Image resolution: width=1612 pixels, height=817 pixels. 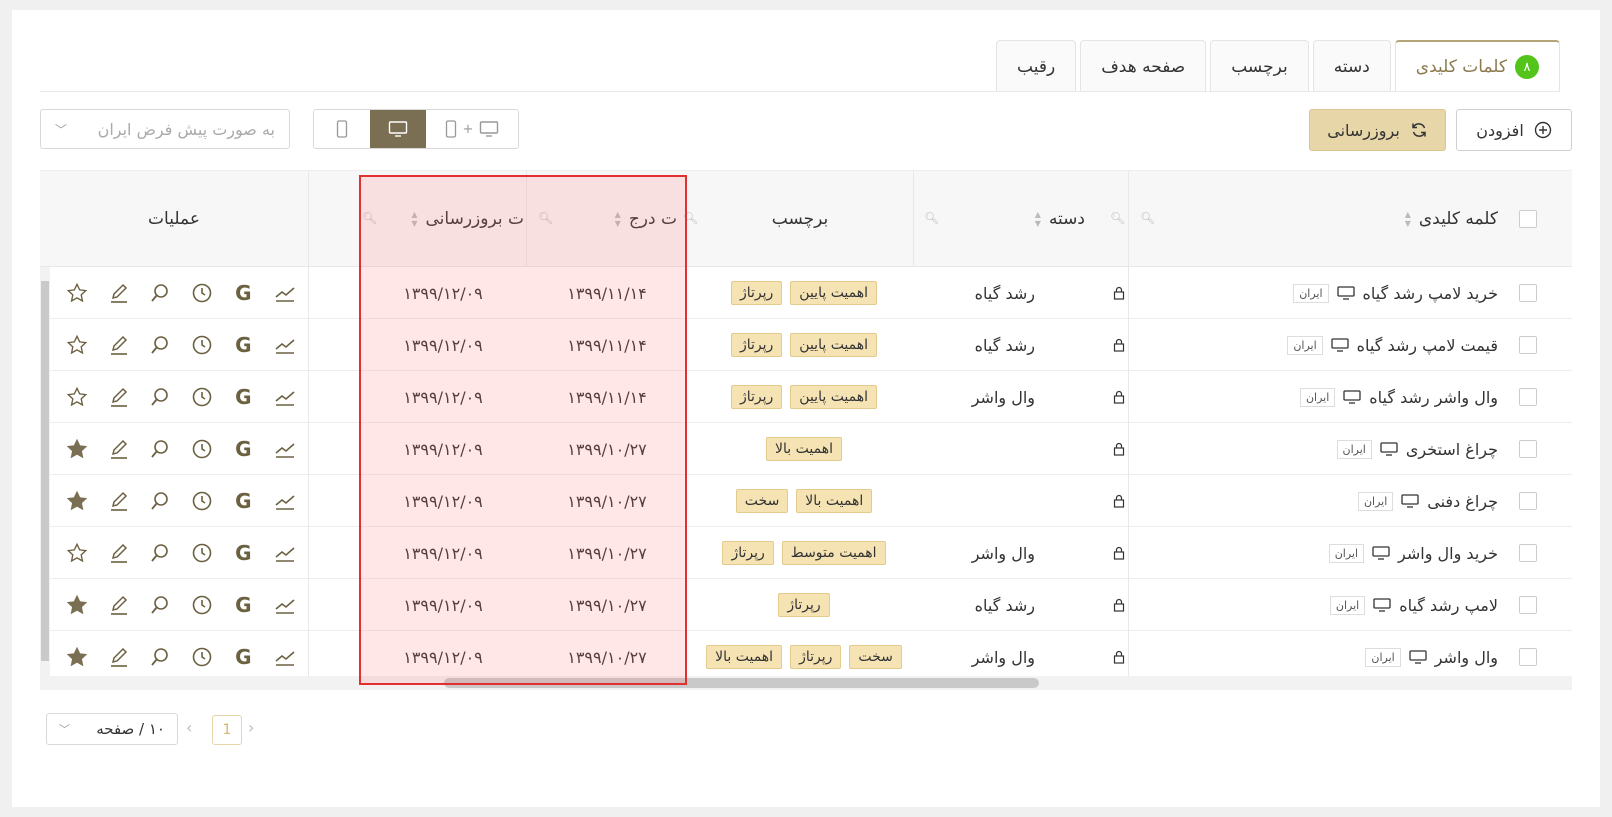 I want to click on tab-keywords: ۸ کلمات کلیدی, so click(x=1477, y=66).